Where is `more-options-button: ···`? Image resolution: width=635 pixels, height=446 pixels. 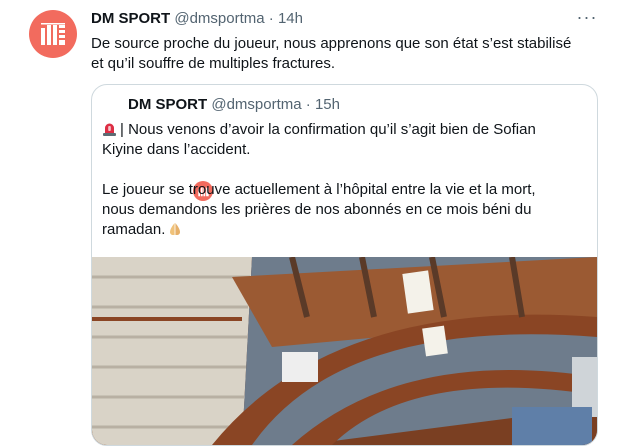 more-options-button: ··· is located at coordinates (587, 19).